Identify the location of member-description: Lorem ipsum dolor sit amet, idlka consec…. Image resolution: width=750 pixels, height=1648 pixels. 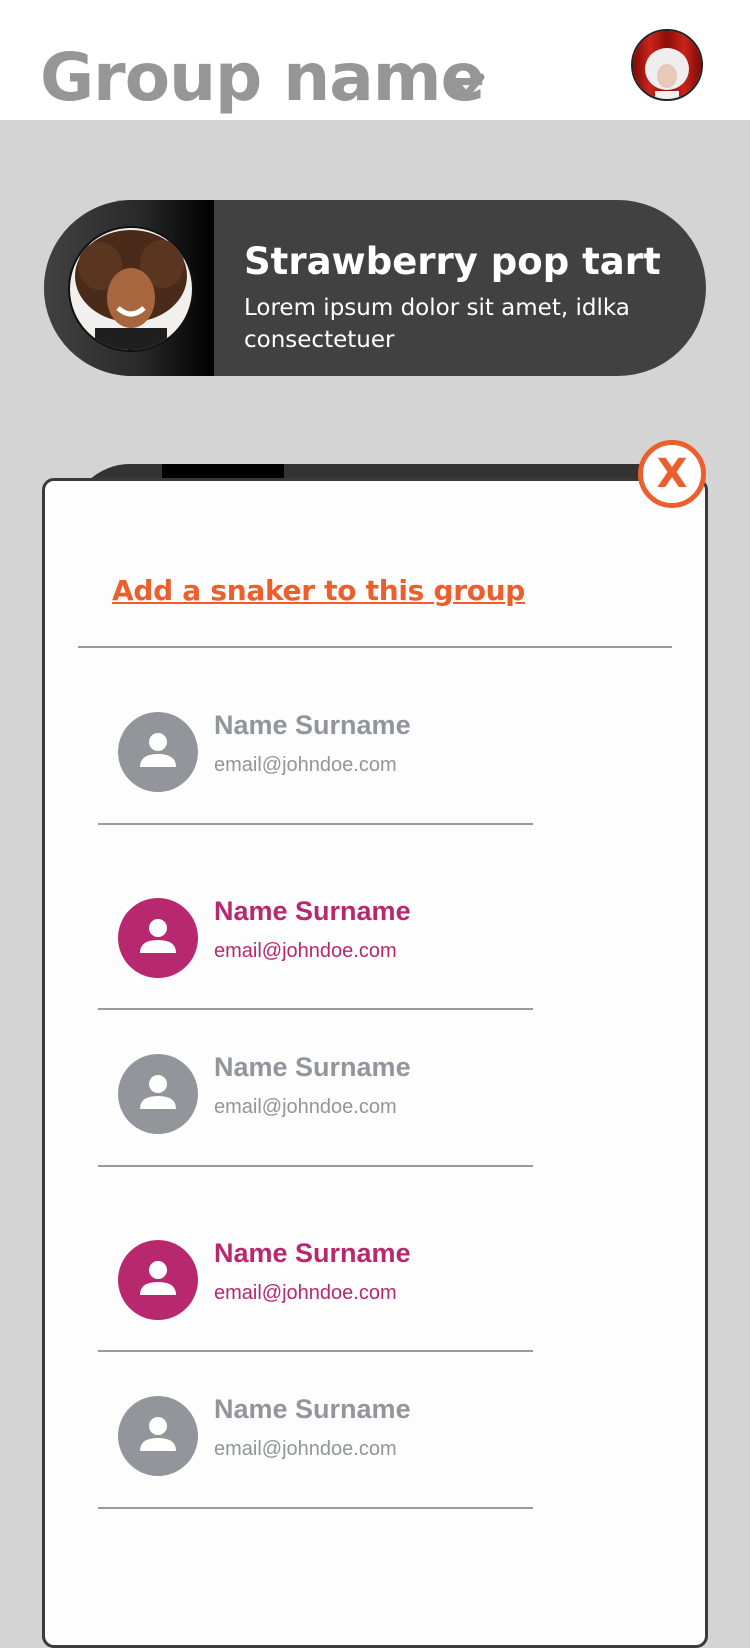
(437, 324).